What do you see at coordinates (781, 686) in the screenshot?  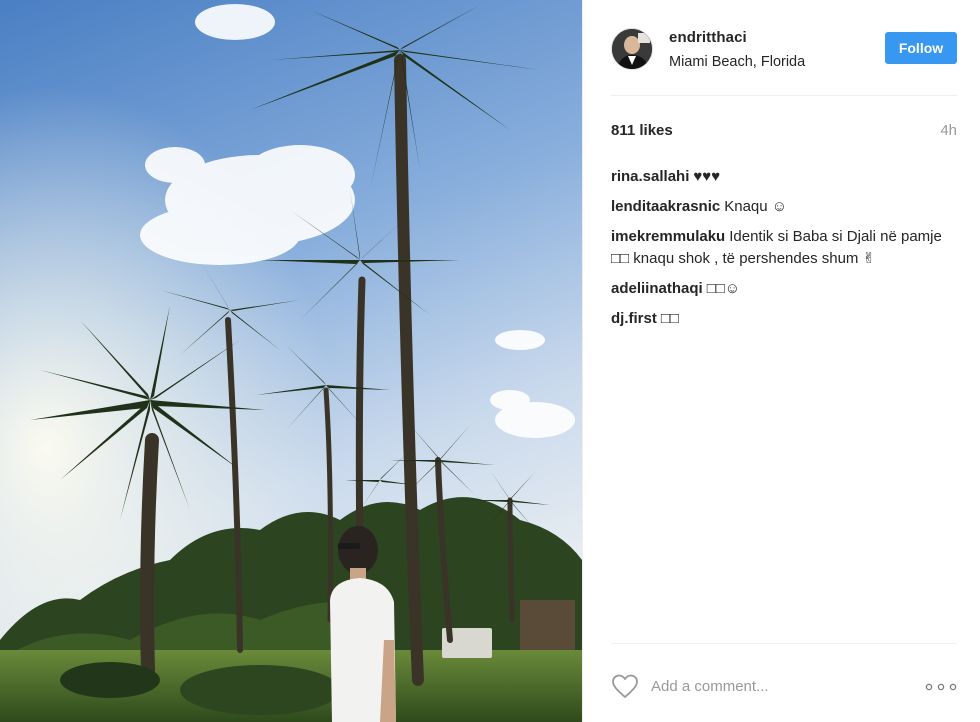 I see `comment-input` at bounding box center [781, 686].